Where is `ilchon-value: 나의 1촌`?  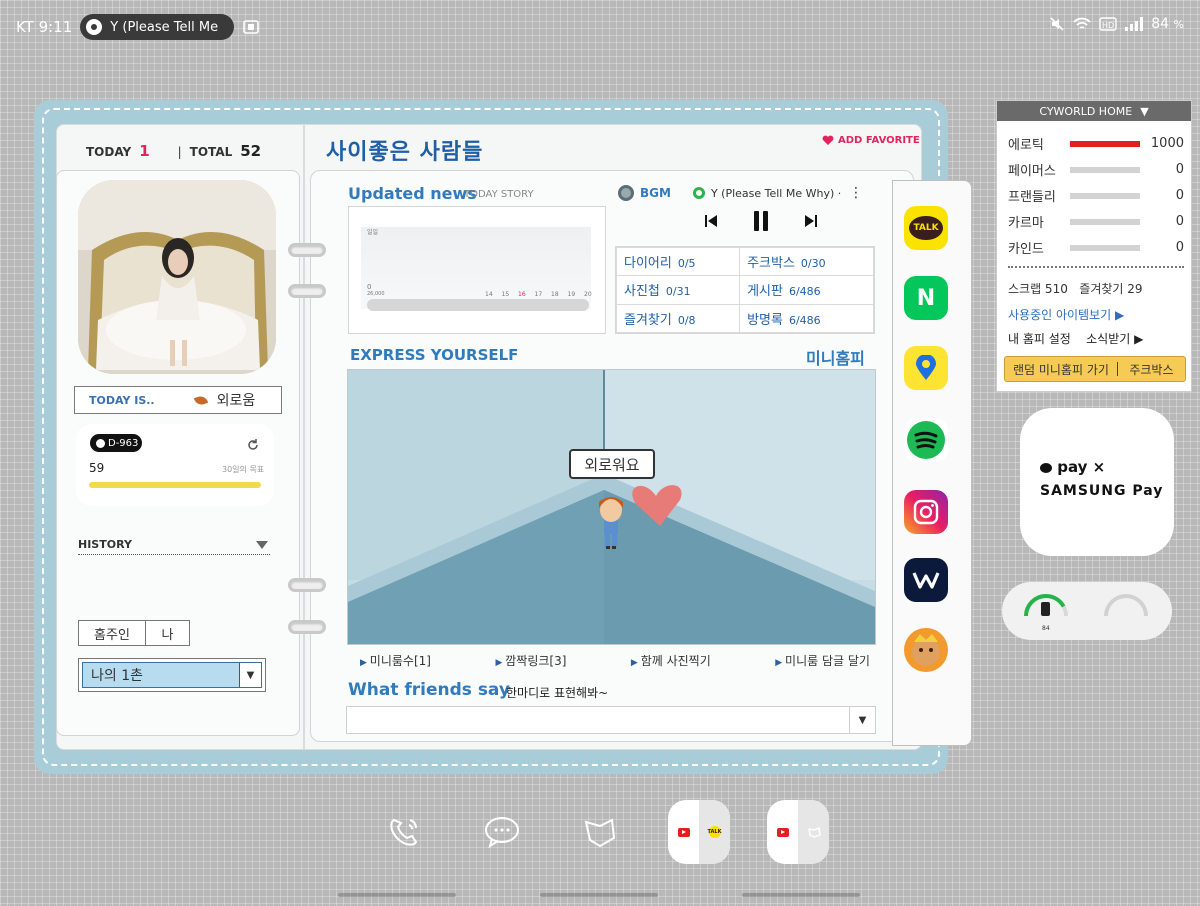 ilchon-value: 나의 1촌 is located at coordinates (161, 675).